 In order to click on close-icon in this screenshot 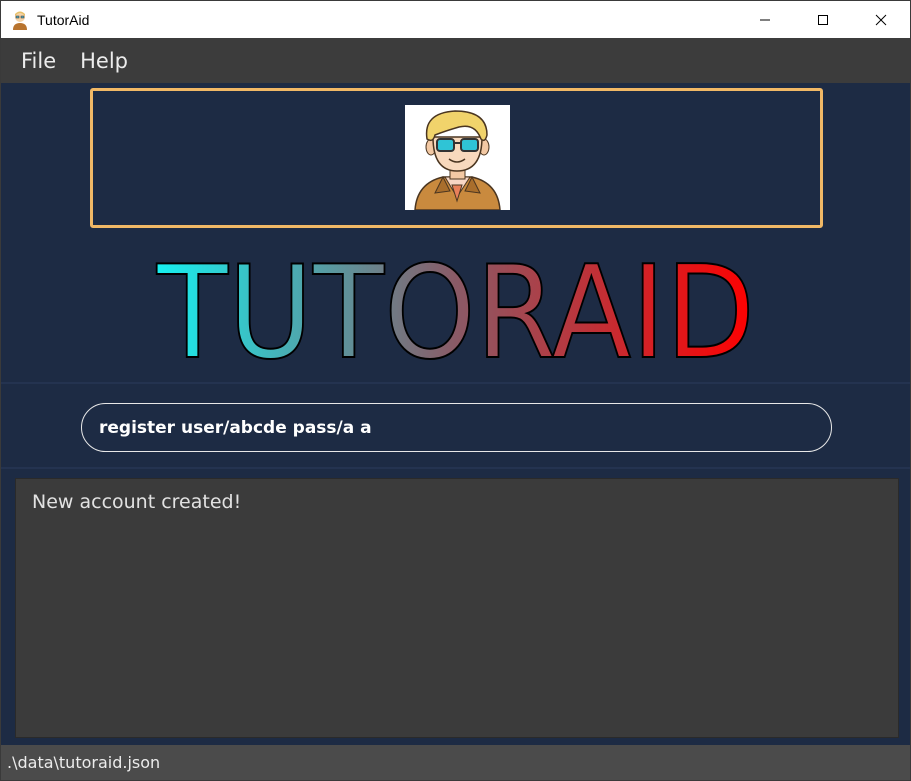, I will do `click(881, 19)`.